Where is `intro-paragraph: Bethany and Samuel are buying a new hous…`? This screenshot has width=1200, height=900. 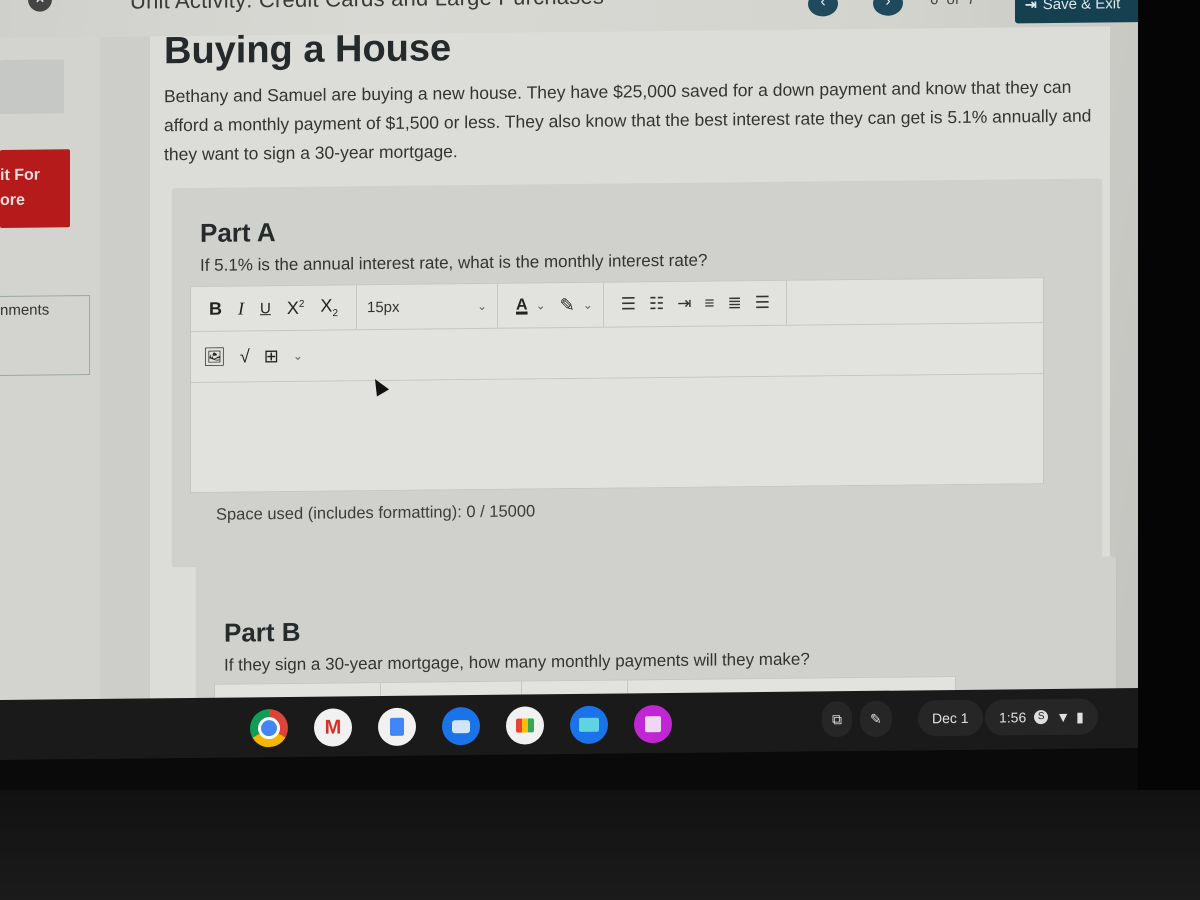 intro-paragraph: Bethany and Samuel are buying a new hous… is located at coordinates (628, 120).